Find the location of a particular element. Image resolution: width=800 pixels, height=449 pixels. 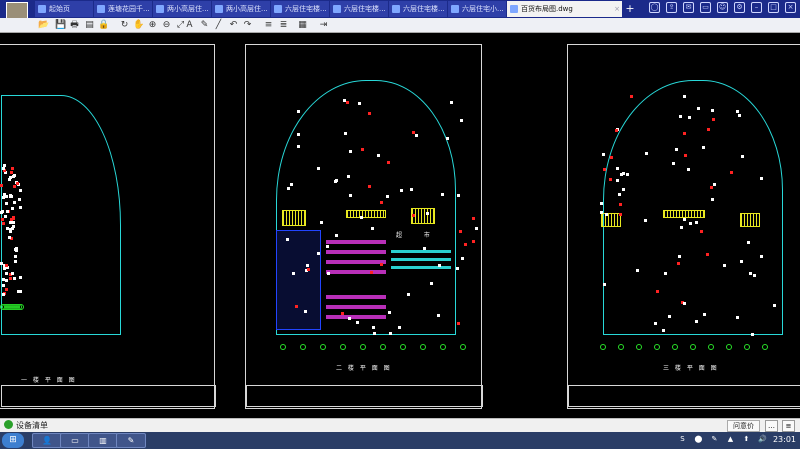

storage-area is located at coordinates (298, 280).